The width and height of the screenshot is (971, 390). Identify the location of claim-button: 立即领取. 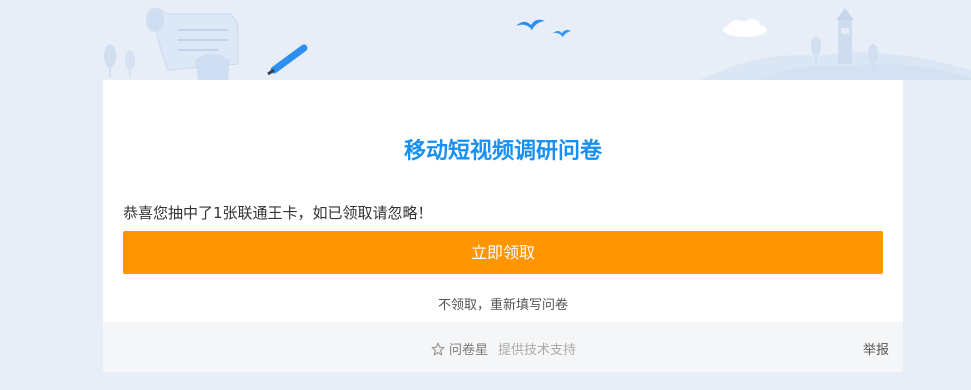
(503, 252).